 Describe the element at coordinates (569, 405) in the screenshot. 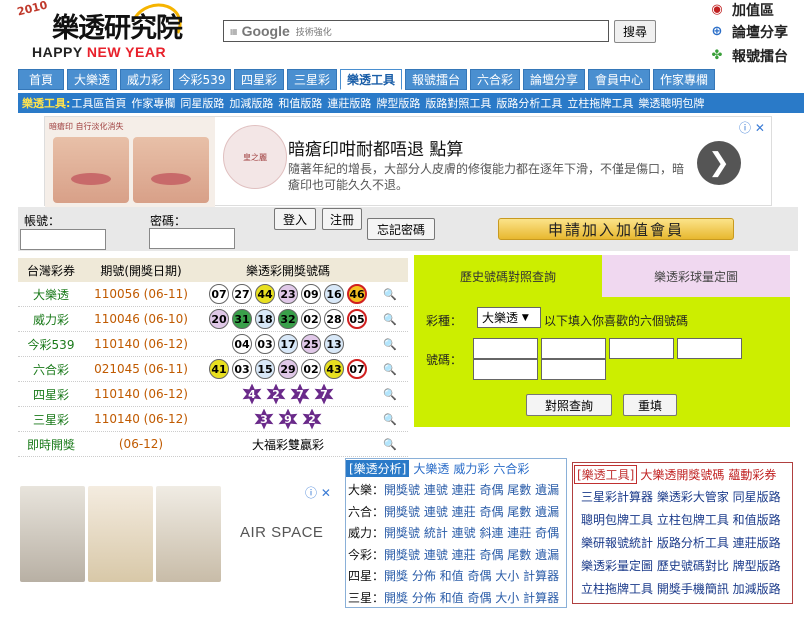

I see `query-button: 對照查詢` at that location.